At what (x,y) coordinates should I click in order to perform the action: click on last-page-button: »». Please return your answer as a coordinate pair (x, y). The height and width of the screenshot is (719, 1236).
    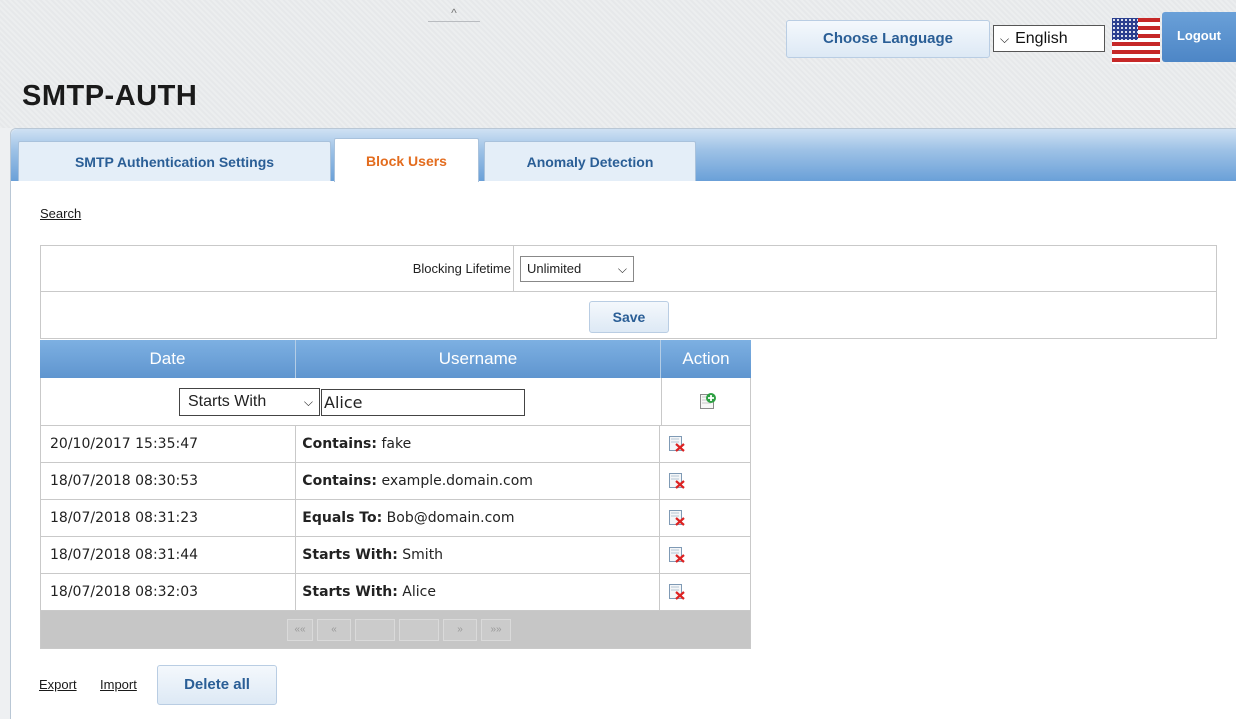
    Looking at the image, I should click on (496, 630).